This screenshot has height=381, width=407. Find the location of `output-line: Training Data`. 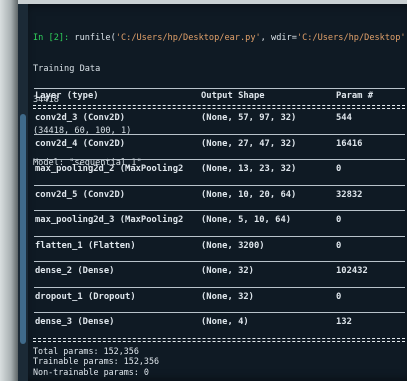

output-line: Training Data is located at coordinates (67, 69).